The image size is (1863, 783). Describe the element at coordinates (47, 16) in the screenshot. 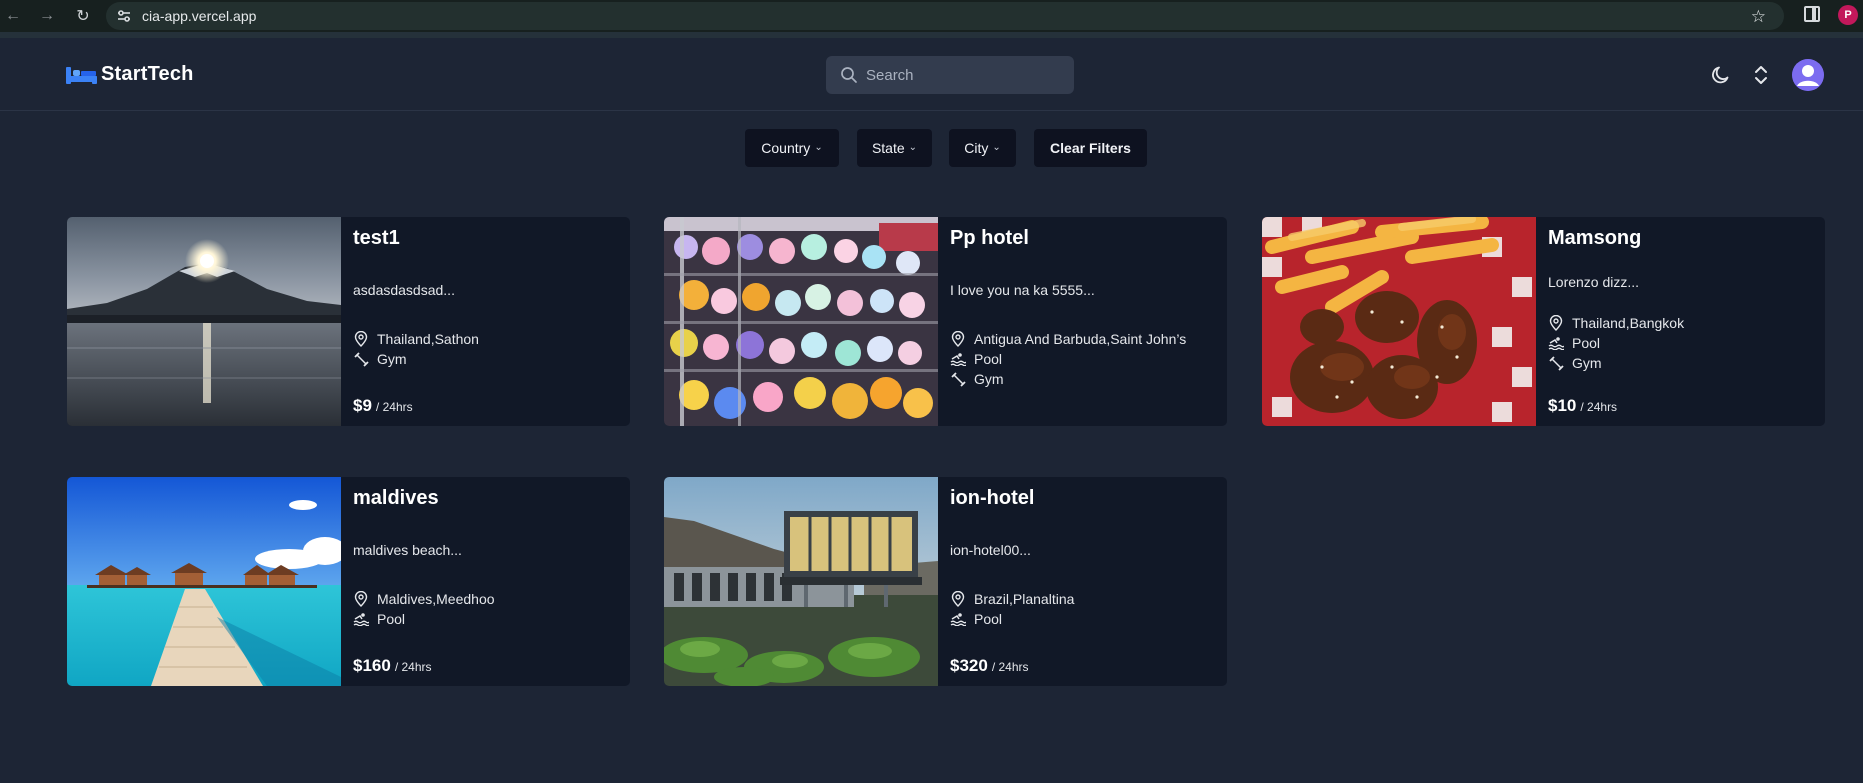

I see `forward-arrow-icon: →` at that location.